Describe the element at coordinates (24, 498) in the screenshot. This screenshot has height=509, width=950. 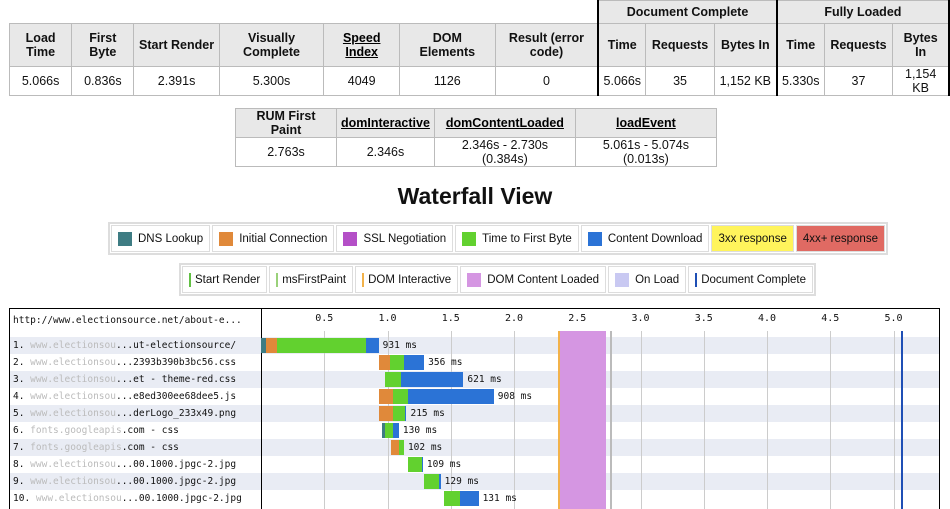
I see `request-number: 10.` at that location.